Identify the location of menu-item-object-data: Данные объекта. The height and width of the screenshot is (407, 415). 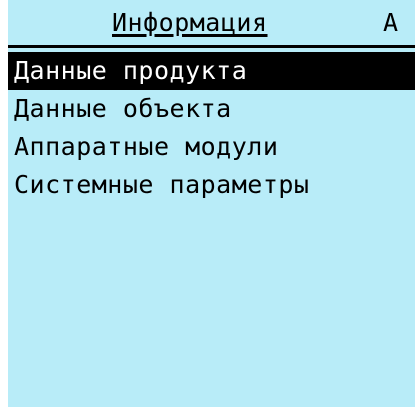
(211, 109).